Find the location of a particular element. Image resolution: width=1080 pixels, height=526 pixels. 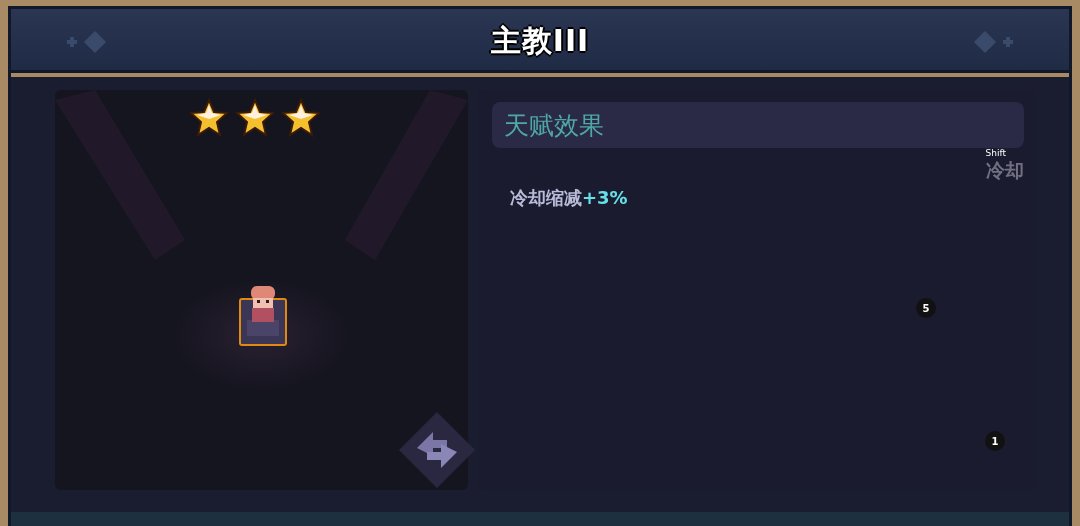

window-title: 主教III is located at coordinates (540, 40).